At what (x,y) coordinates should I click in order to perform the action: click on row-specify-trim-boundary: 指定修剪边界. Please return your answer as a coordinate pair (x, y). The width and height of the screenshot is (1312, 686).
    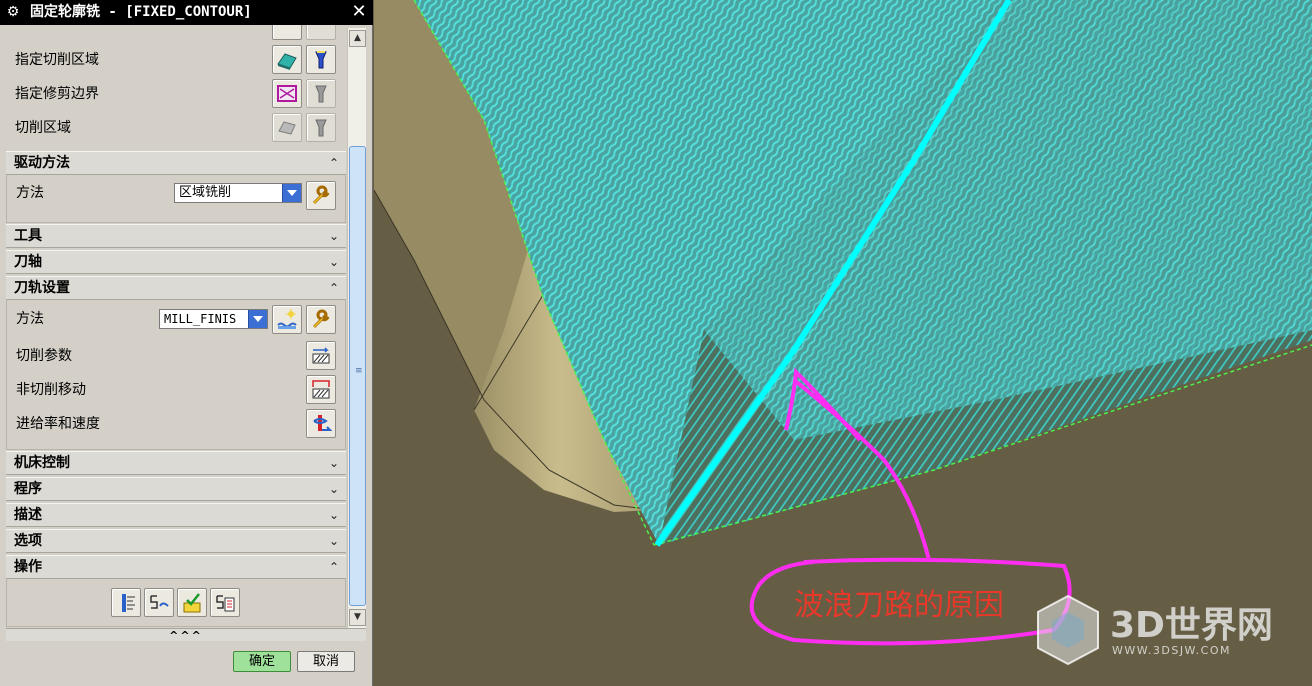
    Looking at the image, I should click on (176, 94).